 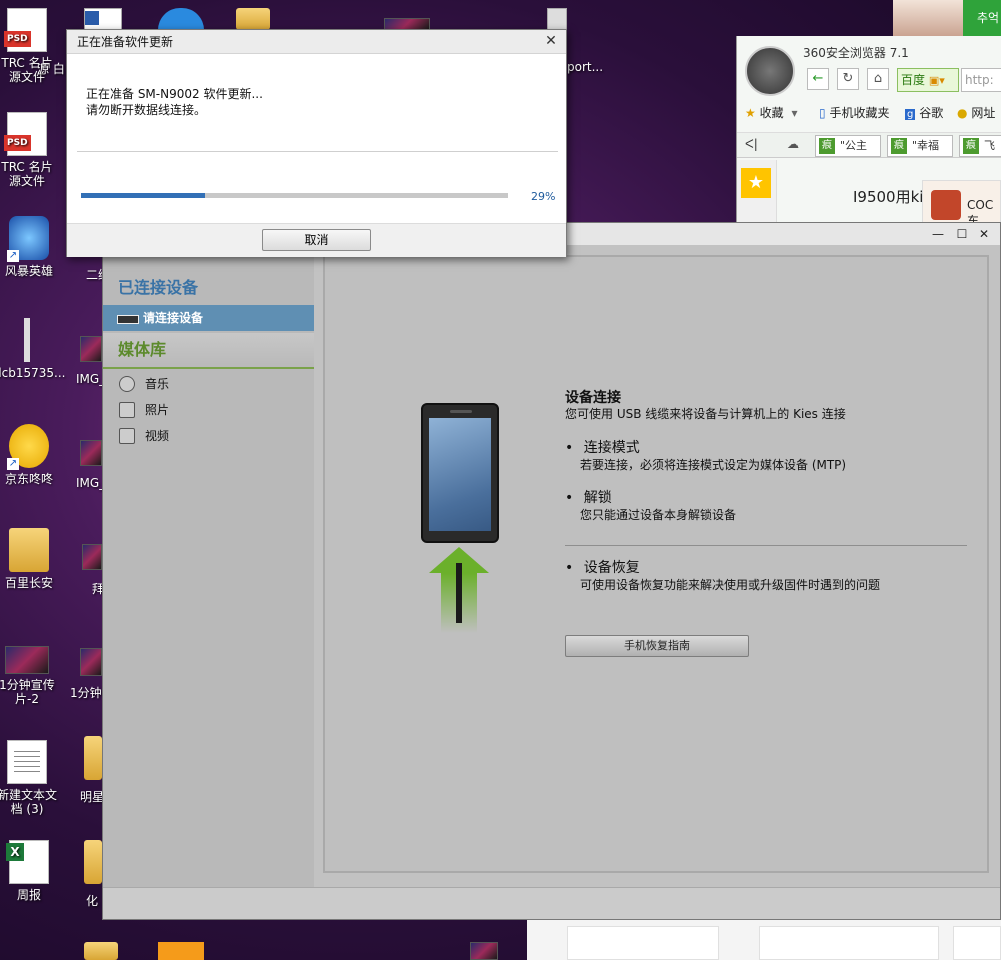 I want to click on game-icon, so click(x=946, y=205).